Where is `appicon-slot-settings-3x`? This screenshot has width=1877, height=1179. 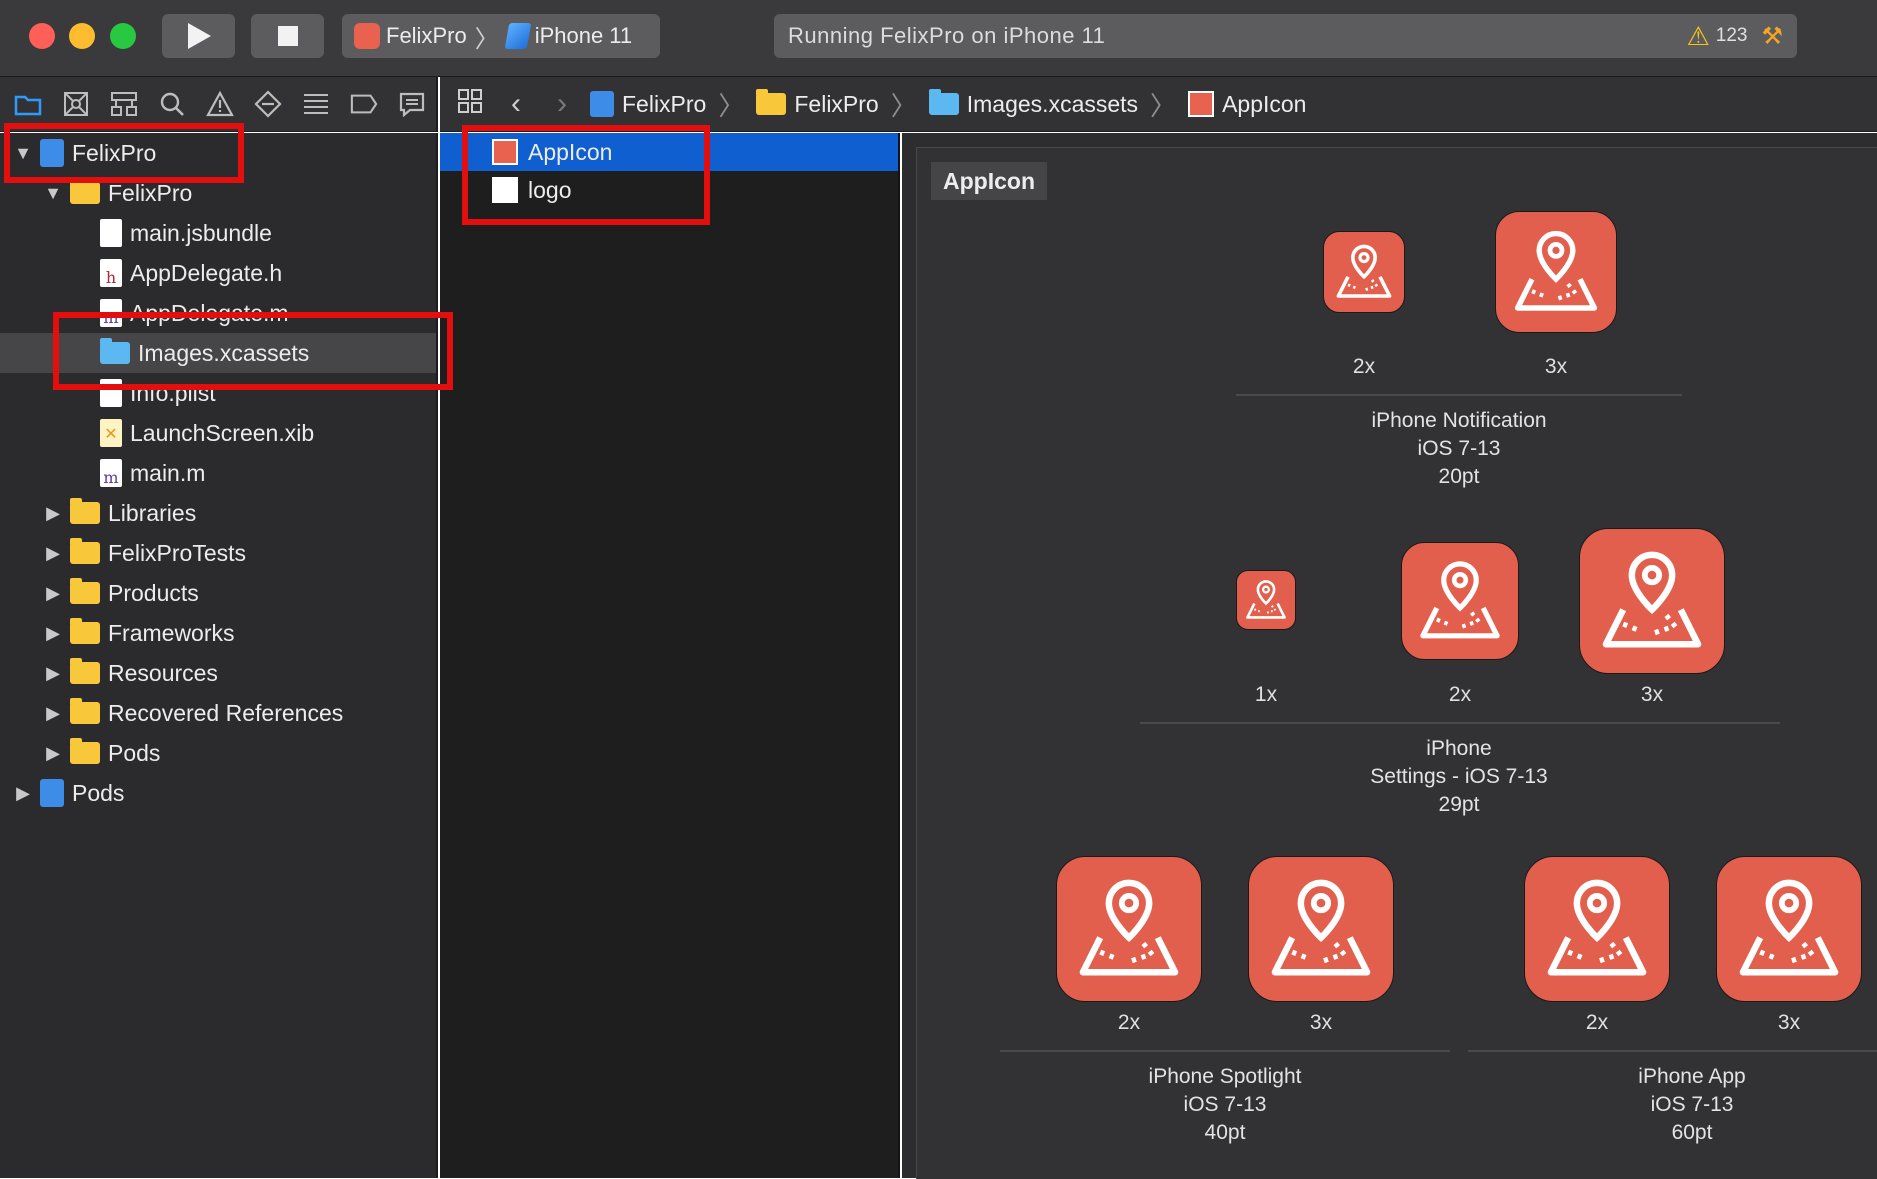 appicon-slot-settings-3x is located at coordinates (1652, 601).